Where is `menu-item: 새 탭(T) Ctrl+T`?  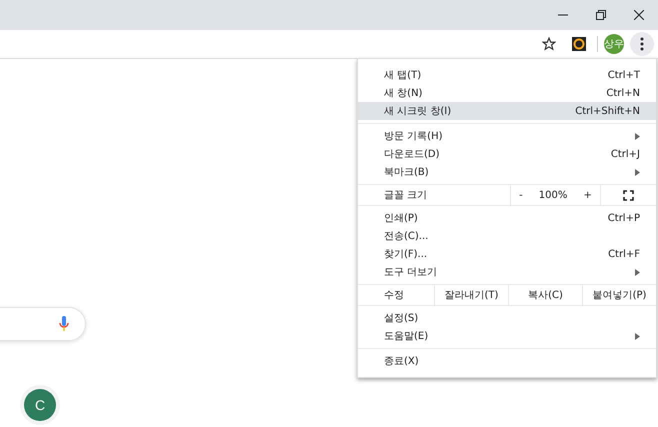 menu-item: 새 탭(T) Ctrl+T is located at coordinates (507, 75).